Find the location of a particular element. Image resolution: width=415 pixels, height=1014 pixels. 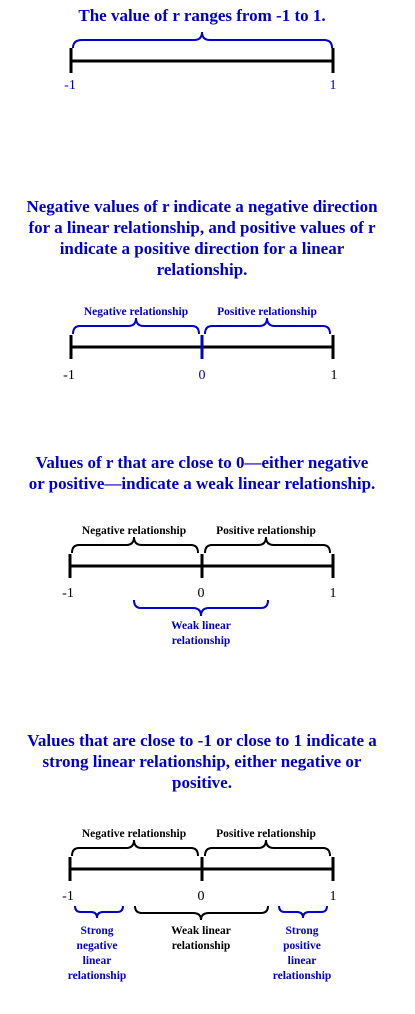

strong-negative-brace is located at coordinates (99, 912).